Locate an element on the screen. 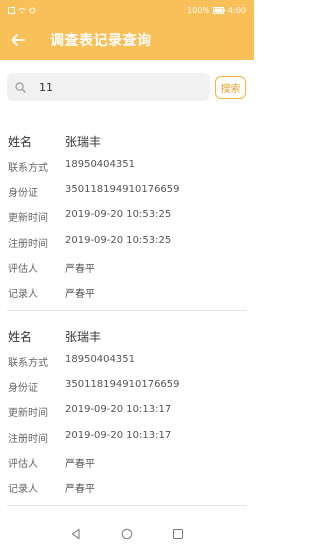 Image resolution: width=320 pixels, height=550 pixels. wifi-icon is located at coordinates (22, 10).